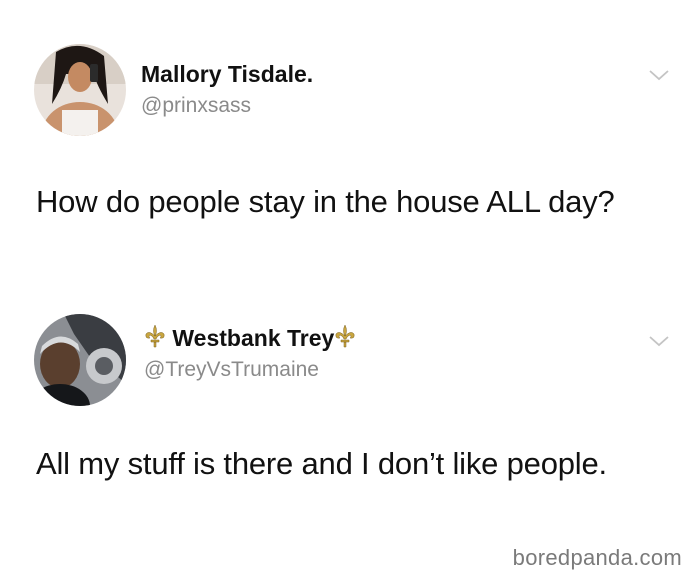 This screenshot has height=584, width=700. I want to click on display-name: Mallory Tisdale., so click(227, 74).